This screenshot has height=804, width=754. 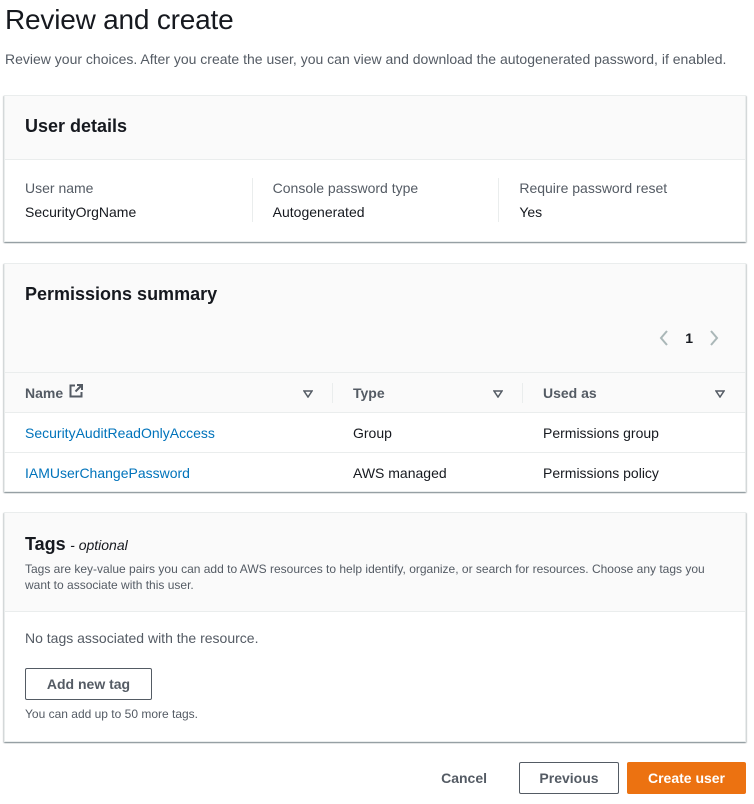 I want to click on permission-link: IAMUserChangePassword, so click(x=107, y=473).